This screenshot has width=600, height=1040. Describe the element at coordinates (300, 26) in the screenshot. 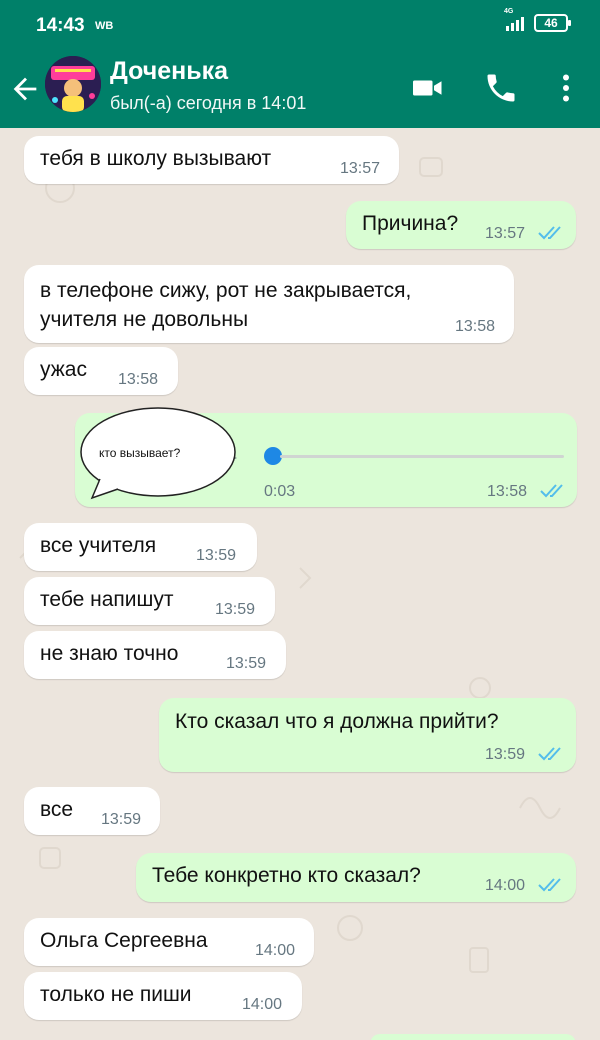

I see `status-bar: 14:43 WB 4G 46` at that location.